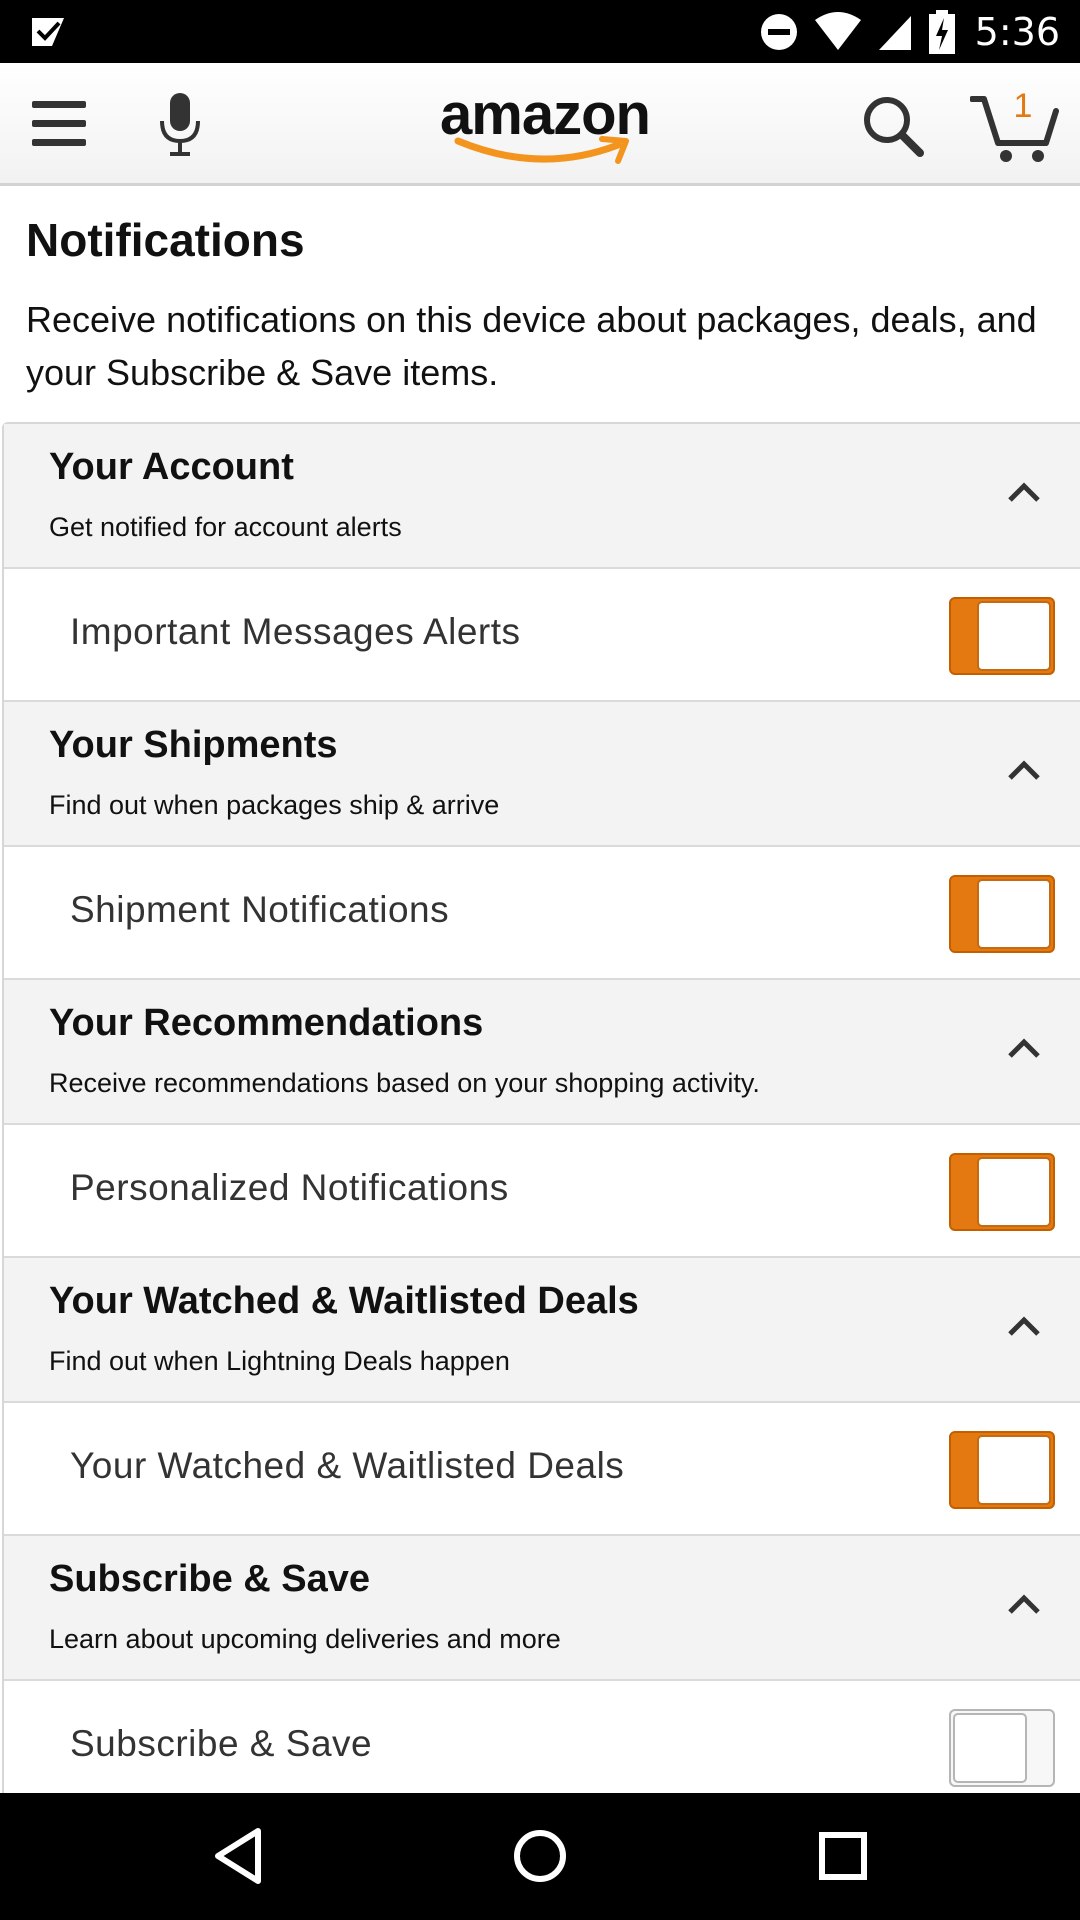 The height and width of the screenshot is (1920, 1080). Describe the element at coordinates (540, 31) in the screenshot. I see `status-bar: 5:36` at that location.